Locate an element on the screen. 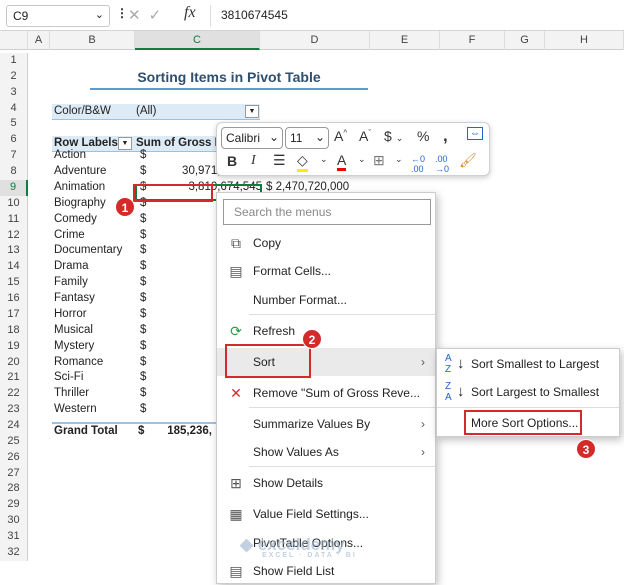 The image size is (624, 585). column-header: E is located at coordinates (405, 40).